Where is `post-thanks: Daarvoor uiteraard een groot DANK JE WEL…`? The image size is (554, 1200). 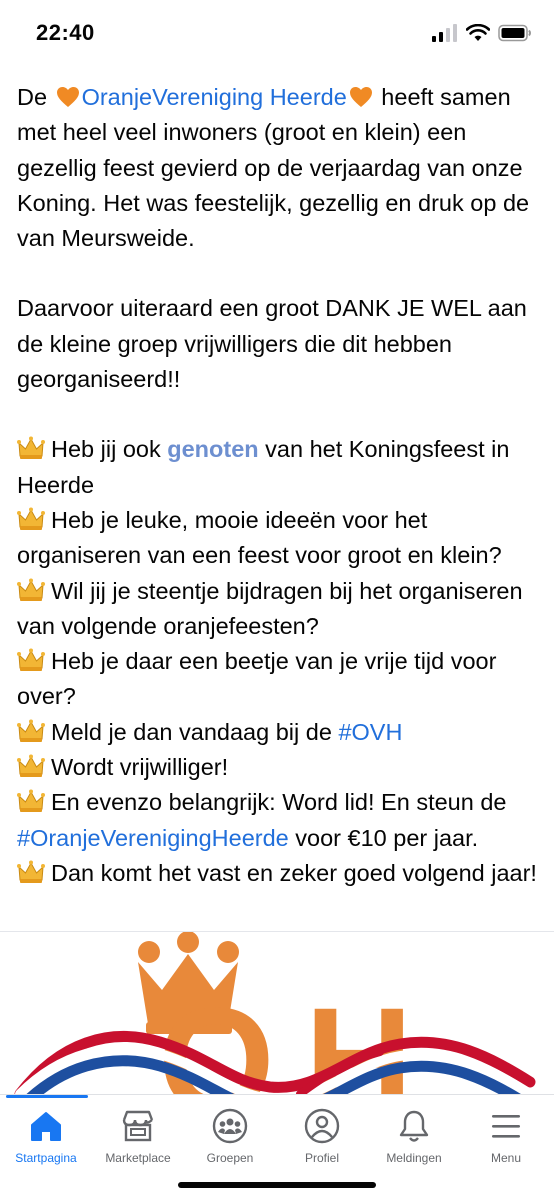 post-thanks: Daarvoor uiteraard een groot DANK JE WEL… is located at coordinates (272, 344).